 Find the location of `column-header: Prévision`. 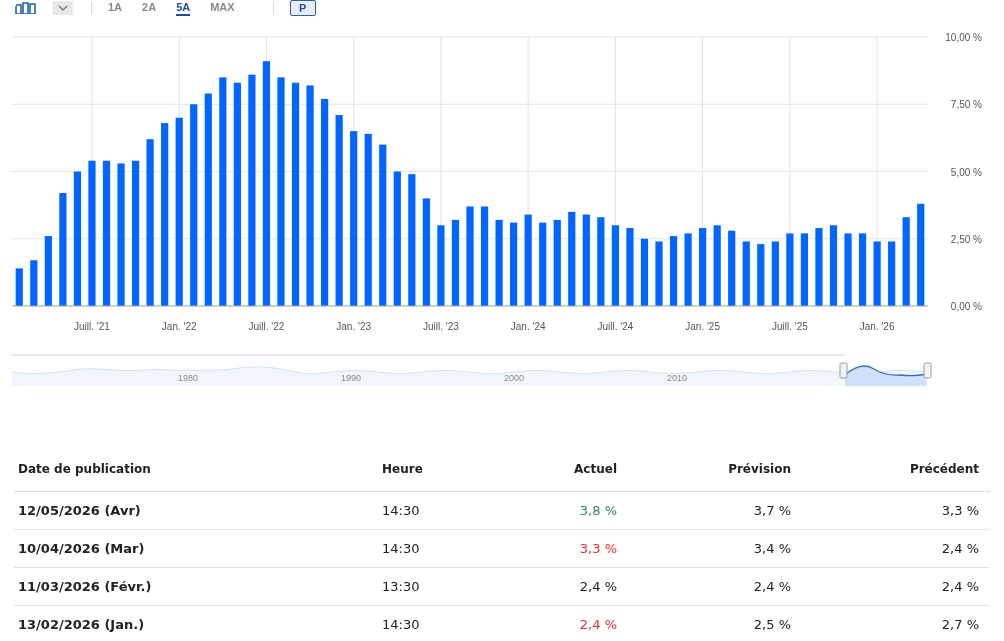

column-header: Prévision is located at coordinates (759, 469).